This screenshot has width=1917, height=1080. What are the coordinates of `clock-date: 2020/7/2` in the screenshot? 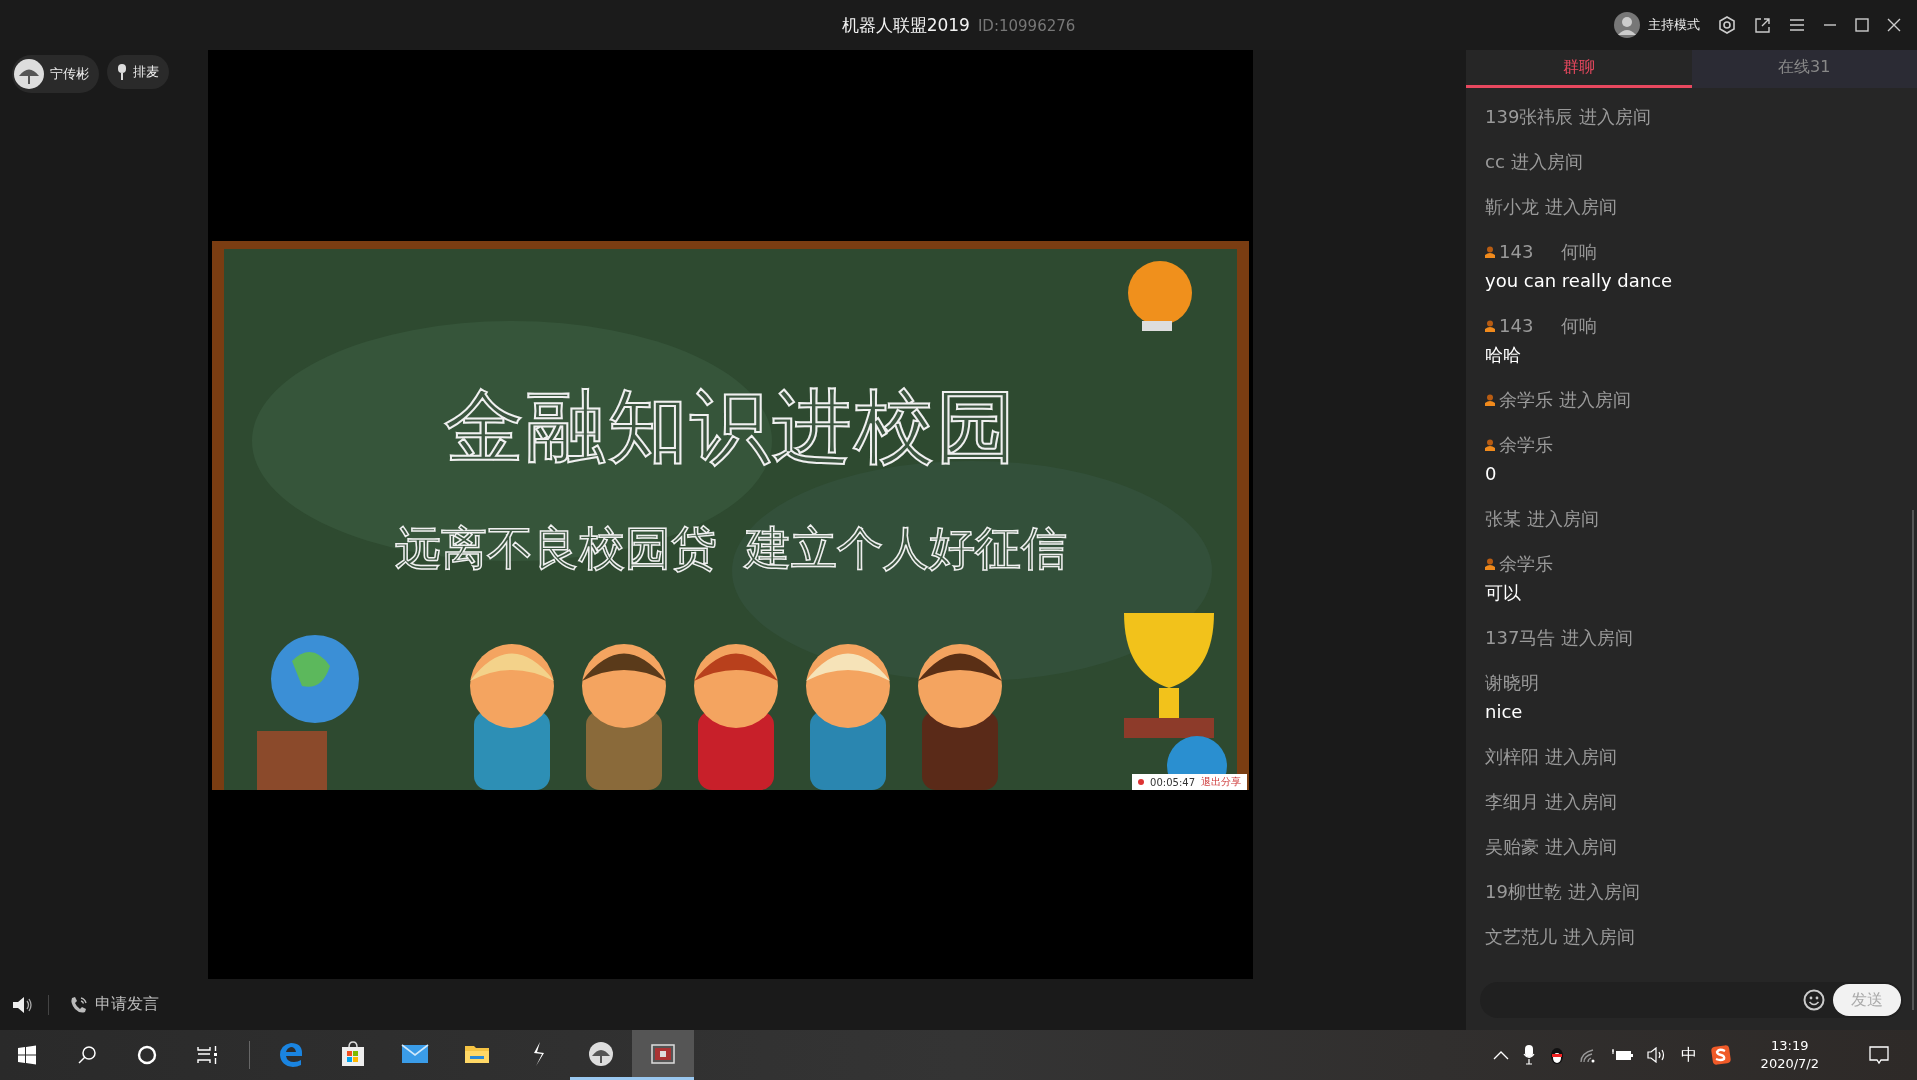 It's located at (1789, 1064).